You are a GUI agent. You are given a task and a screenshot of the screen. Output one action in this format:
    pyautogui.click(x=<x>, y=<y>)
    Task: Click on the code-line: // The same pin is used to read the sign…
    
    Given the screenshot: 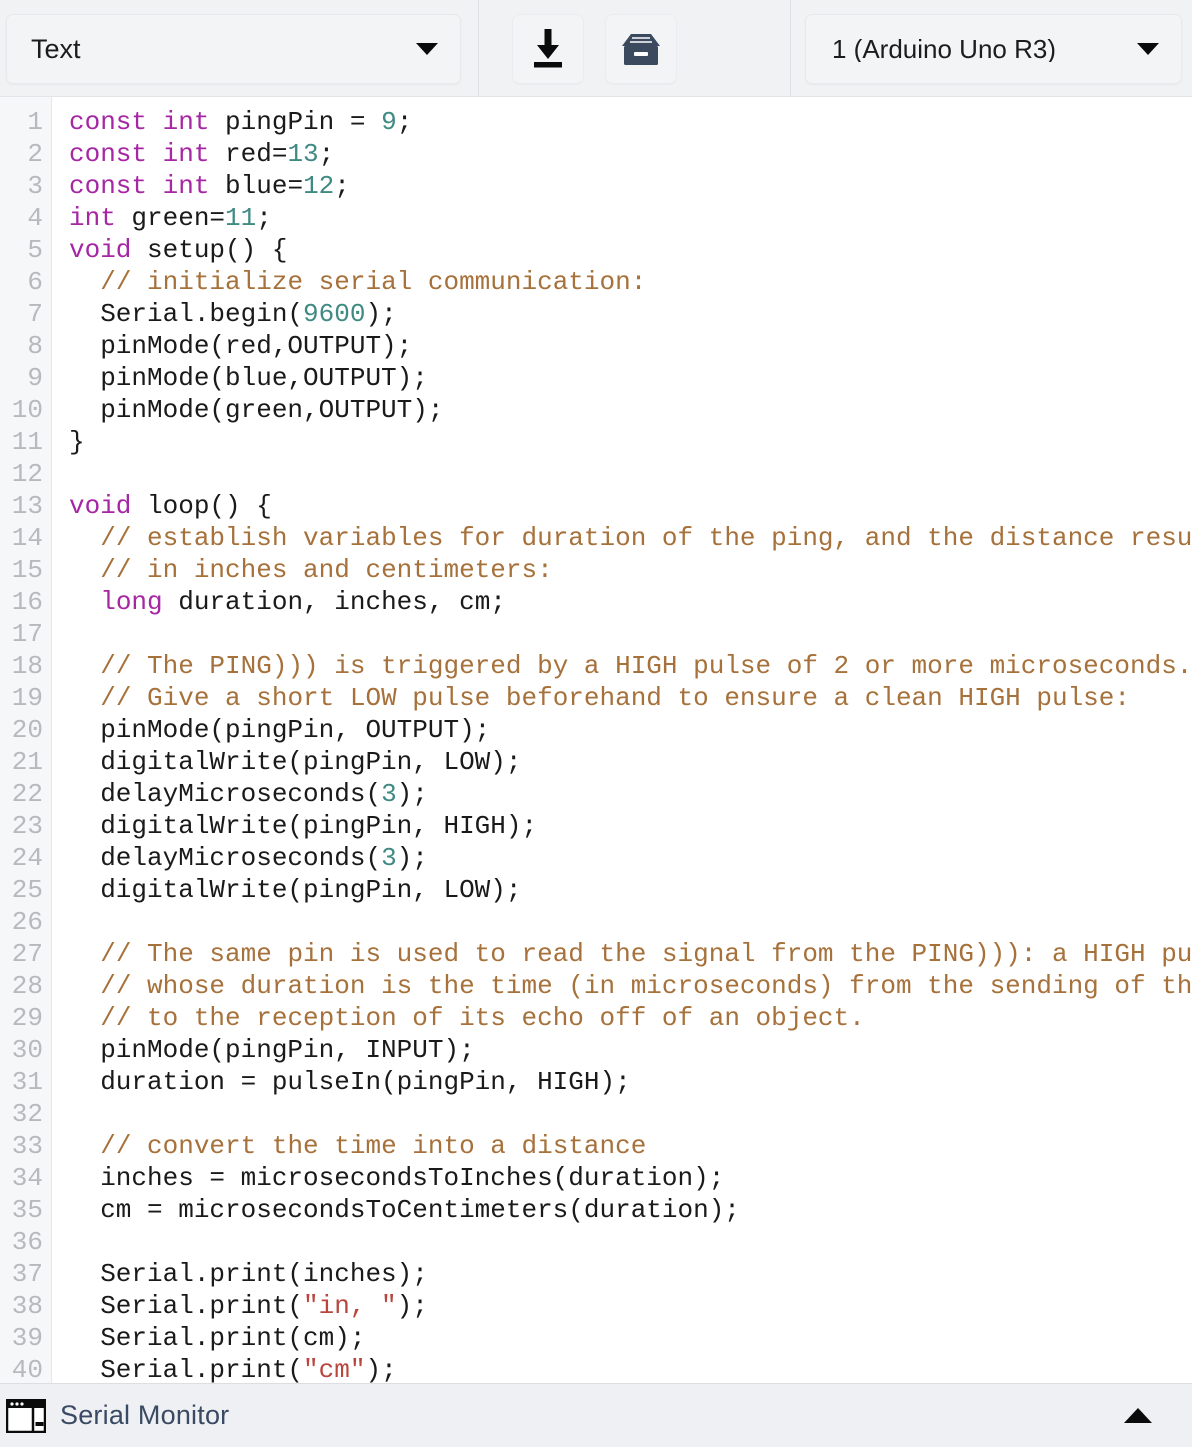 What is the action you would take?
    pyautogui.click(x=630, y=954)
    